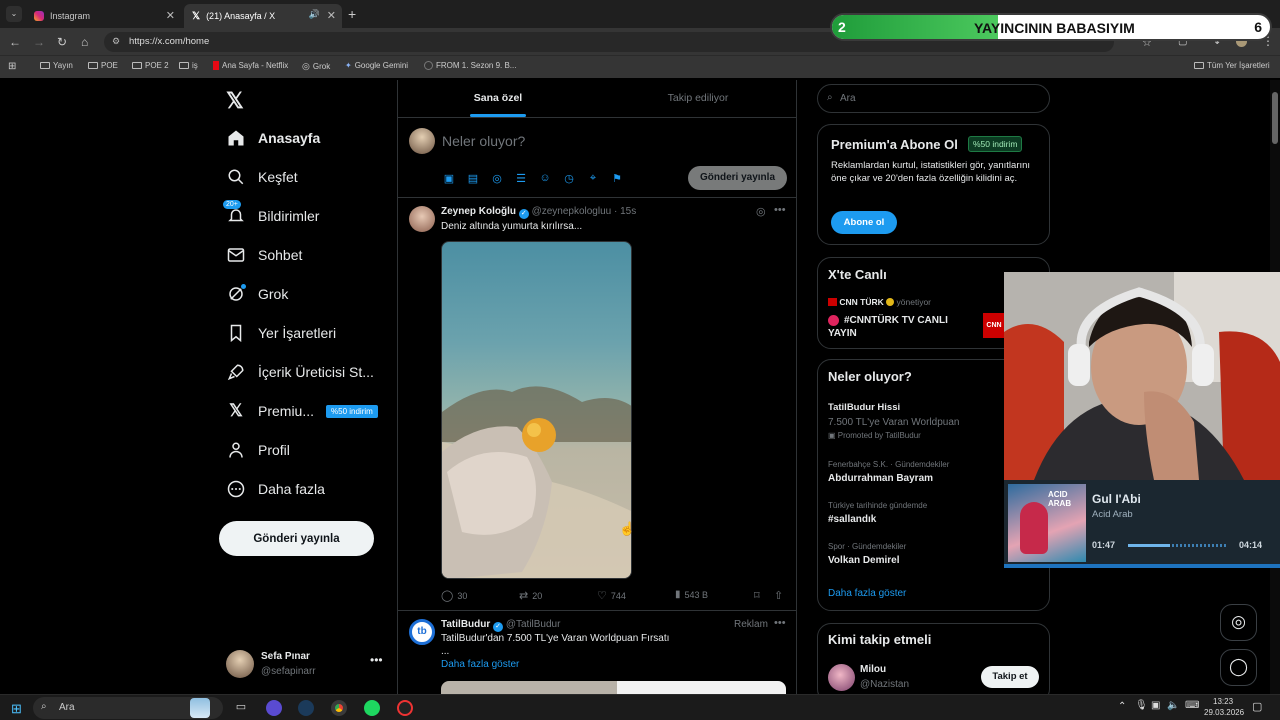 The width and height of the screenshot is (1280, 720). I want to click on like-button: ♡ 744, so click(611, 595).